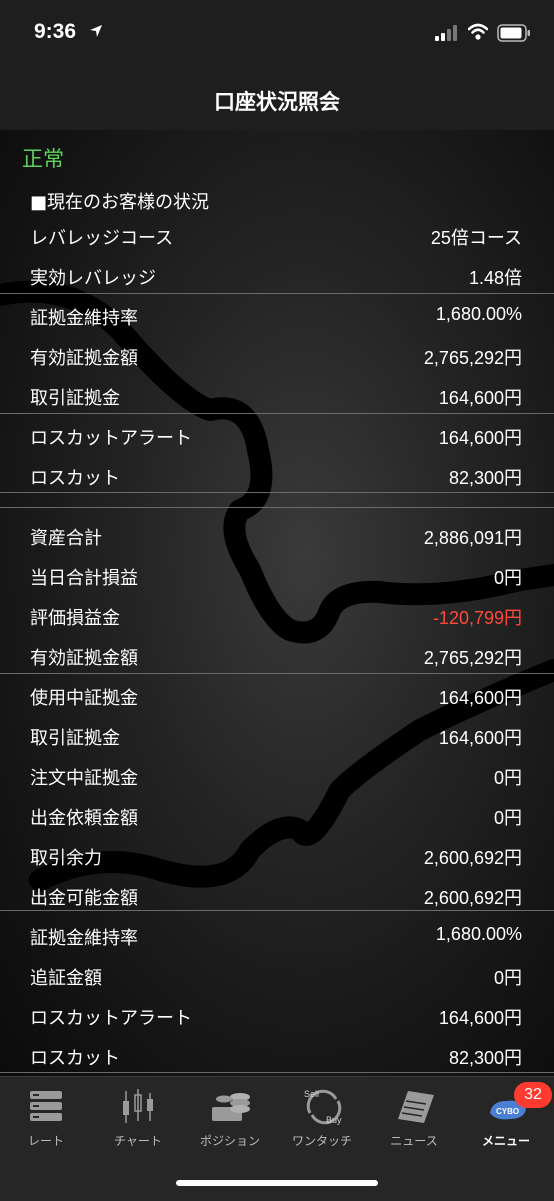 This screenshot has width=554, height=1201. I want to click on svg-text: Sell, so click(311, 1094).